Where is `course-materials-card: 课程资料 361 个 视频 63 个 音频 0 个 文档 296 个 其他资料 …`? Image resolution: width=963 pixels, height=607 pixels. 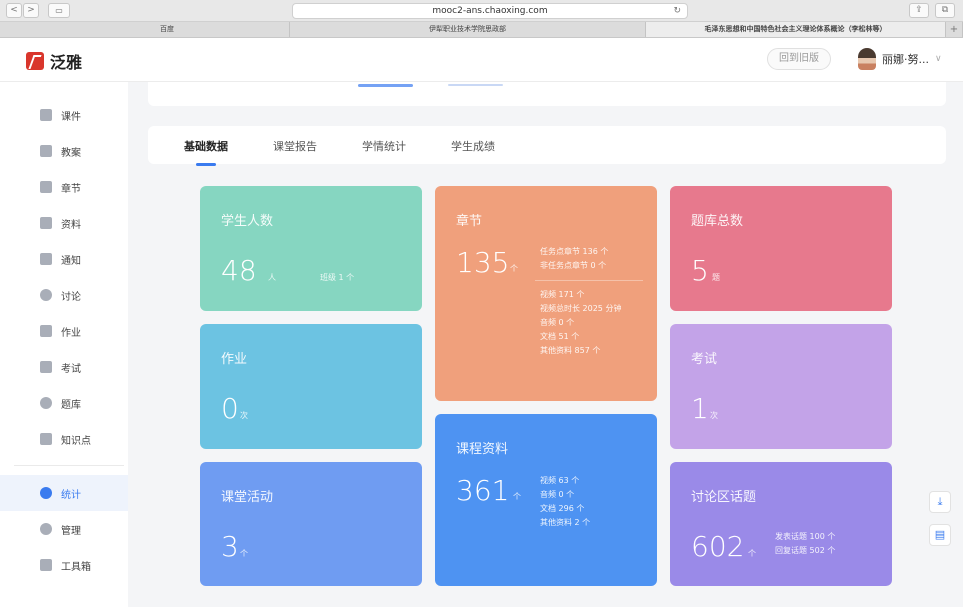
course-materials-card: 课程资料 361 个 视频 63 个 音频 0 个 文档 296 个 其他资料 … is located at coordinates (546, 500).